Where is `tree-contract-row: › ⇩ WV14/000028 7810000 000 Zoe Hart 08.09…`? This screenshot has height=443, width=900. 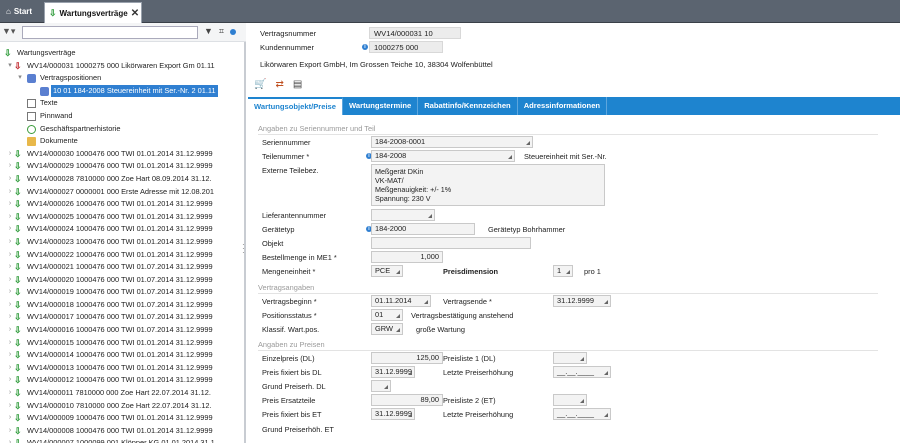
tree-contract-row: › ⇩ WV14/000028 7810000 000 Zoe Hart 08.09… is located at coordinates (118, 179).